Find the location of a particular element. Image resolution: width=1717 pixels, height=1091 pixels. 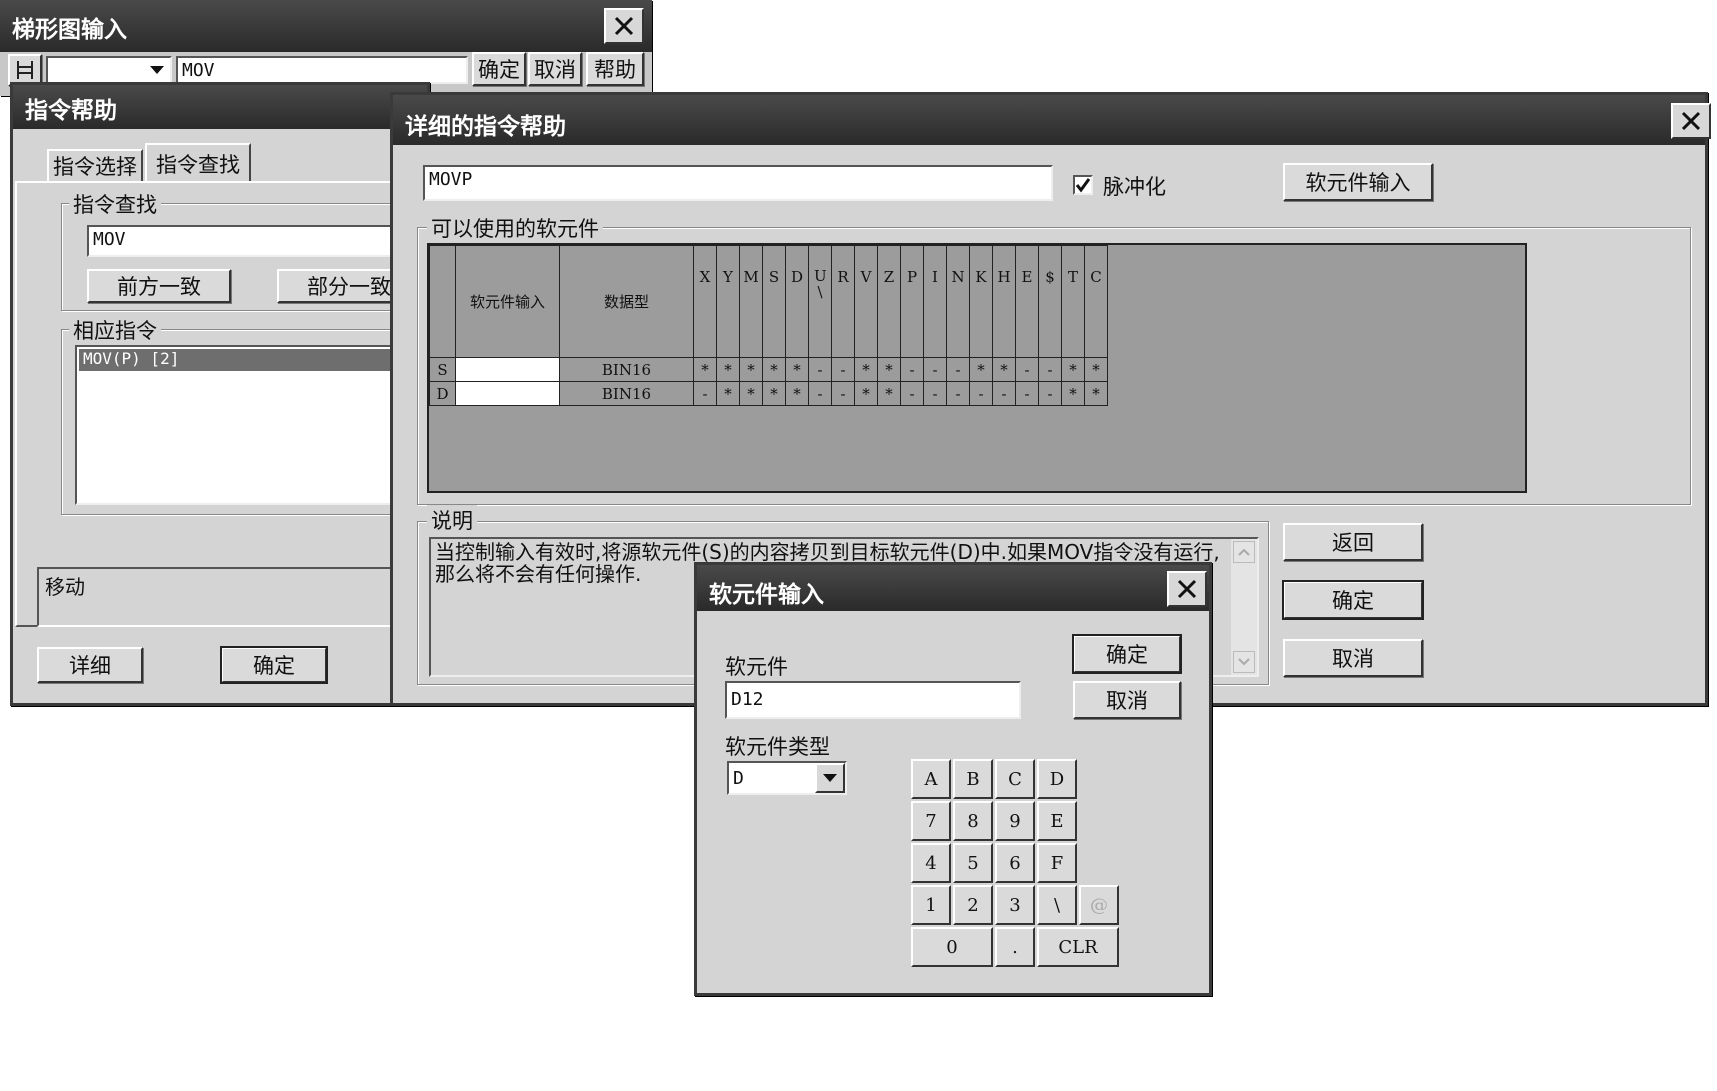

key-1-button: 1 is located at coordinates (931, 905).